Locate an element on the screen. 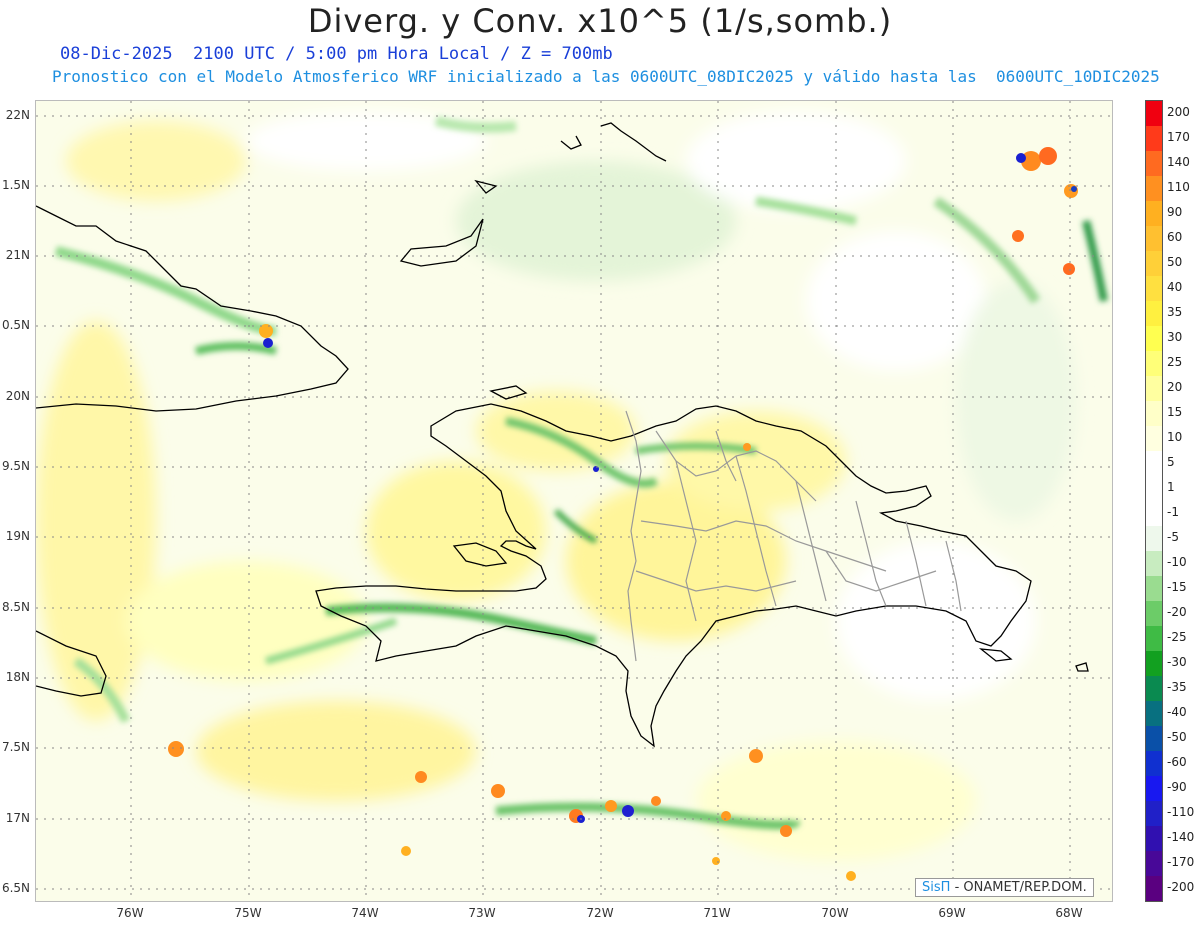  lat-label: 21N is located at coordinates (17, 255).